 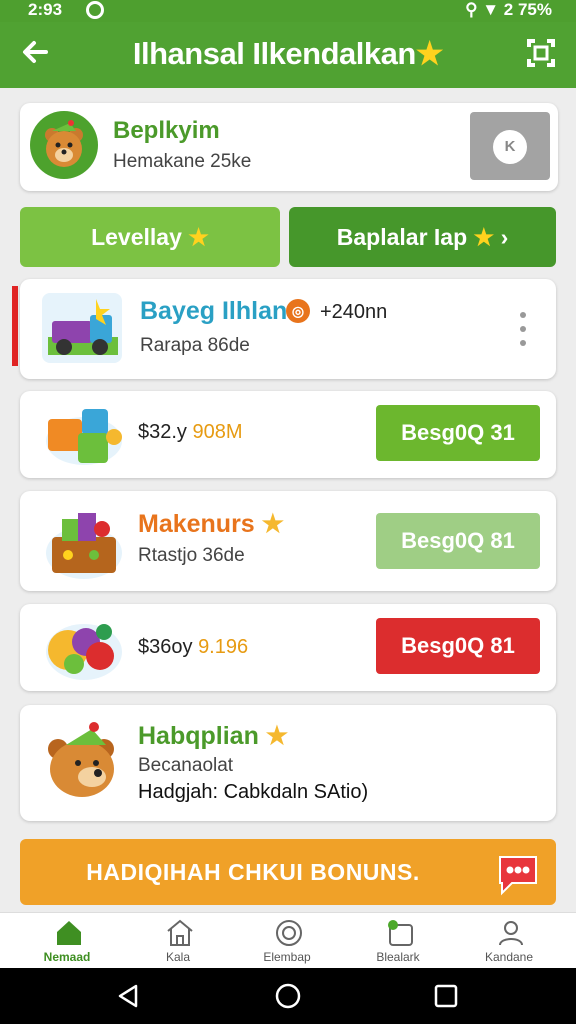 I want to click on nav-label: Kala, so click(x=178, y=957).